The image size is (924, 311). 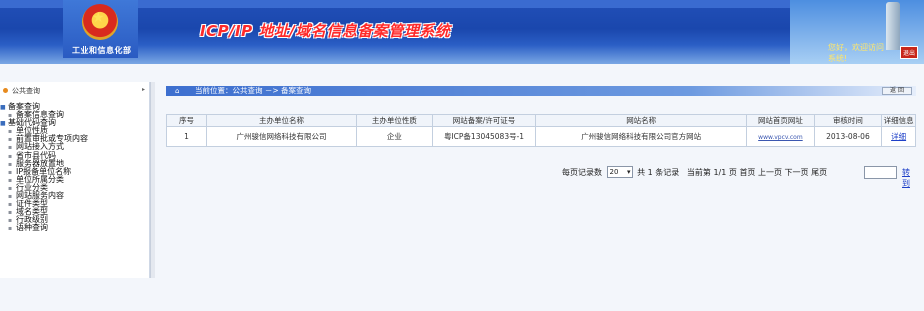 What do you see at coordinates (186, 120) in the screenshot?
I see `column-header: 序号` at bounding box center [186, 120].